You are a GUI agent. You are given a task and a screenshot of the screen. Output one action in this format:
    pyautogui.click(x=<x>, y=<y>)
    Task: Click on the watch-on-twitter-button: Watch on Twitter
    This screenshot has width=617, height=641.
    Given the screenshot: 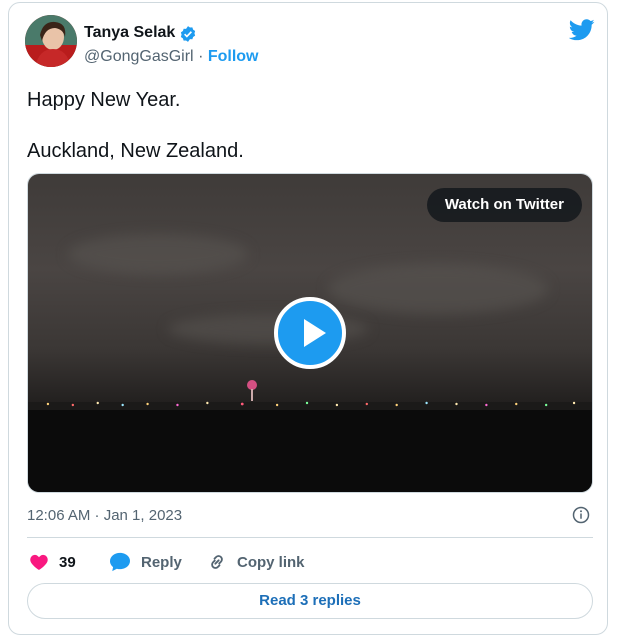 What is the action you would take?
    pyautogui.click(x=504, y=205)
    